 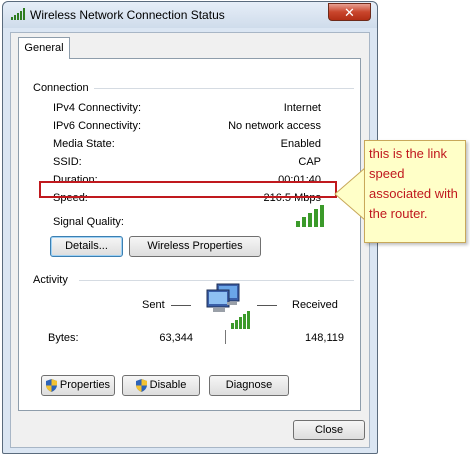 I want to click on received-label: Received, so click(x=315, y=305).